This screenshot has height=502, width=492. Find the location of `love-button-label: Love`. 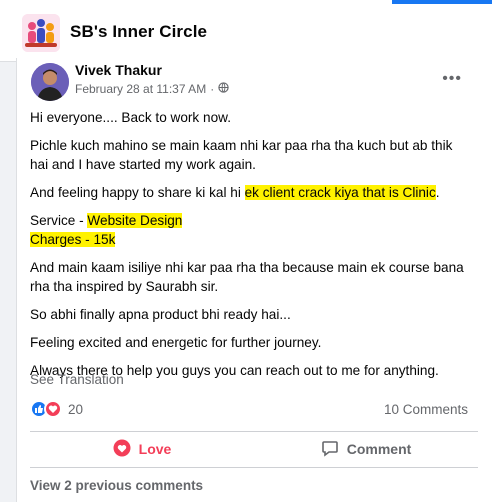

love-button-label: Love is located at coordinates (155, 449).